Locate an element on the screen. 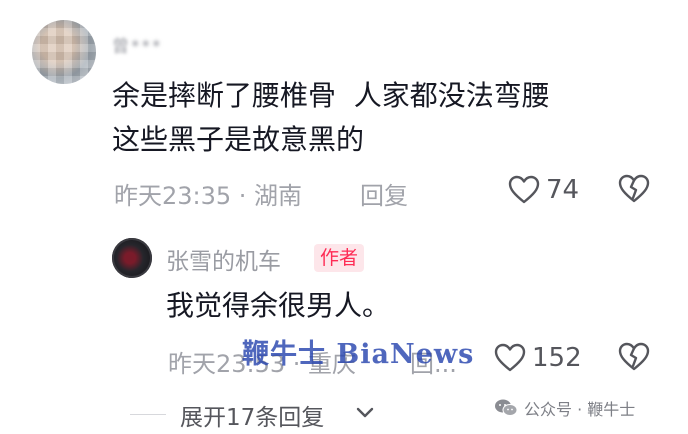 The image size is (688, 434). wechat-watermark-text: 公众号 · 鞭牛士 is located at coordinates (580, 409).